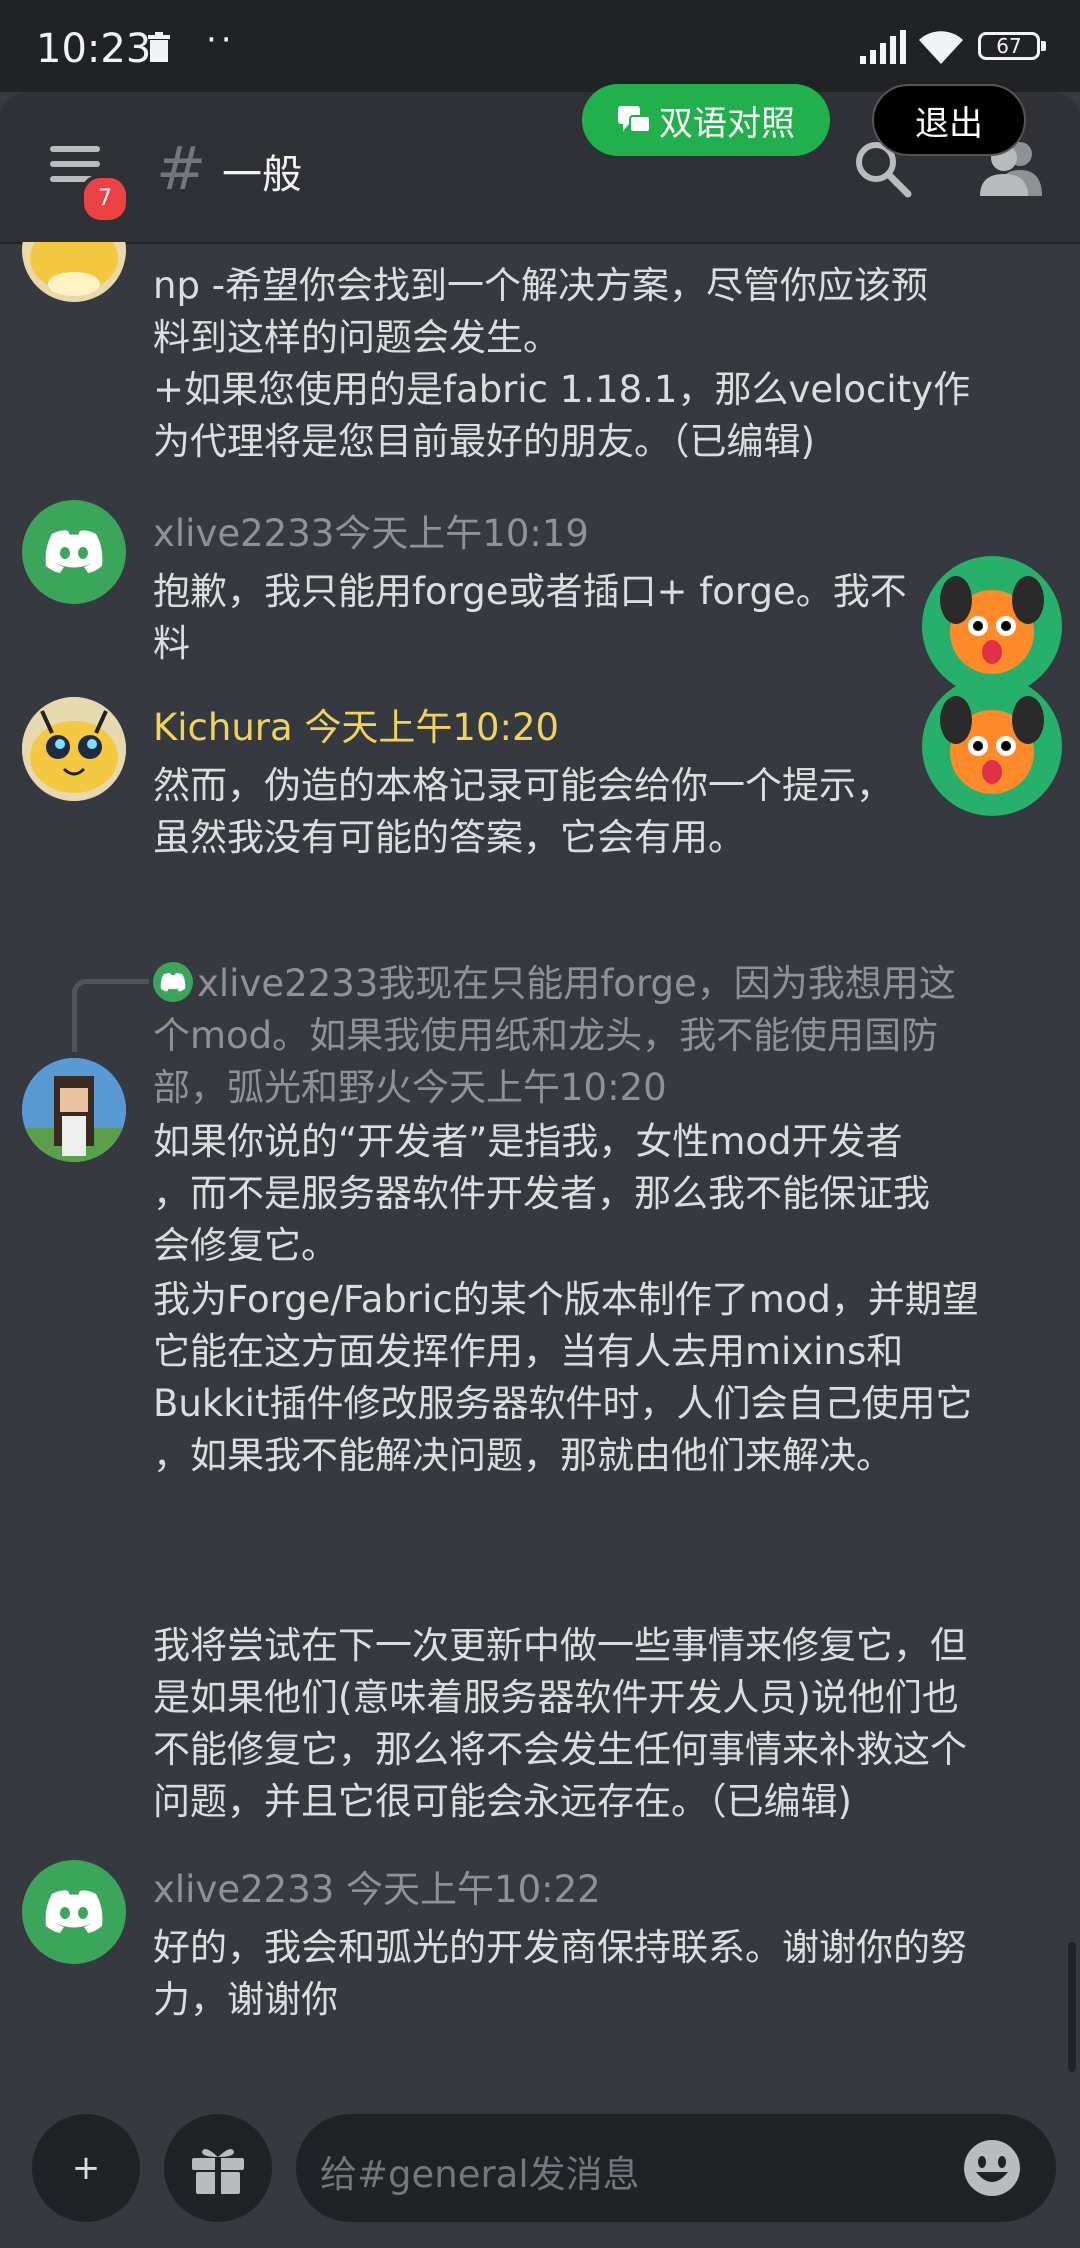 Image resolution: width=1080 pixels, height=2248 pixels. I want to click on message-line: 料, so click(171, 643).